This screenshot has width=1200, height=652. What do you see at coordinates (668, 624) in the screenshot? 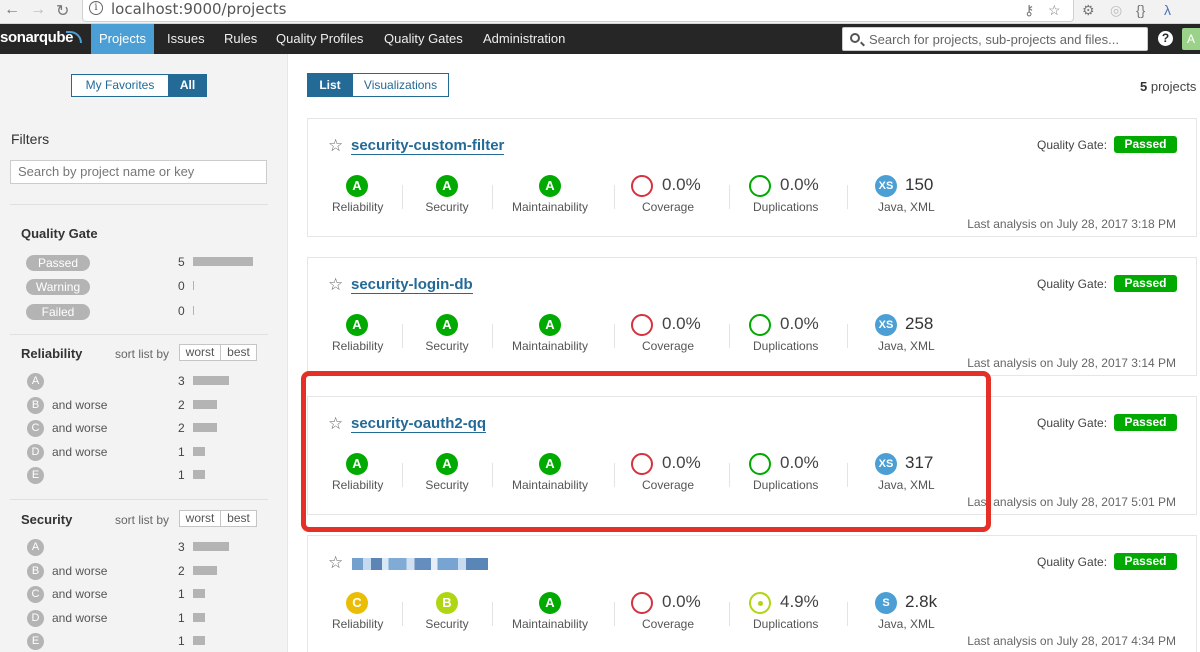
I see `coverage-label: Coverage` at bounding box center [668, 624].